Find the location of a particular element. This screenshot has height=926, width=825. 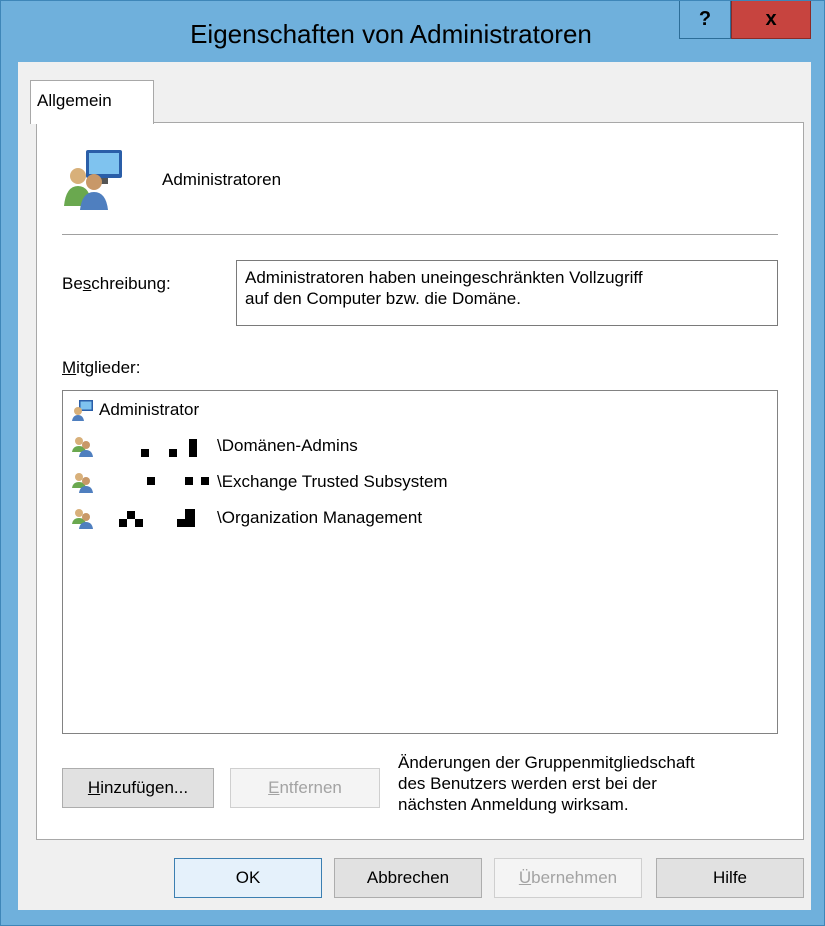

help-button: ? is located at coordinates (705, 20).